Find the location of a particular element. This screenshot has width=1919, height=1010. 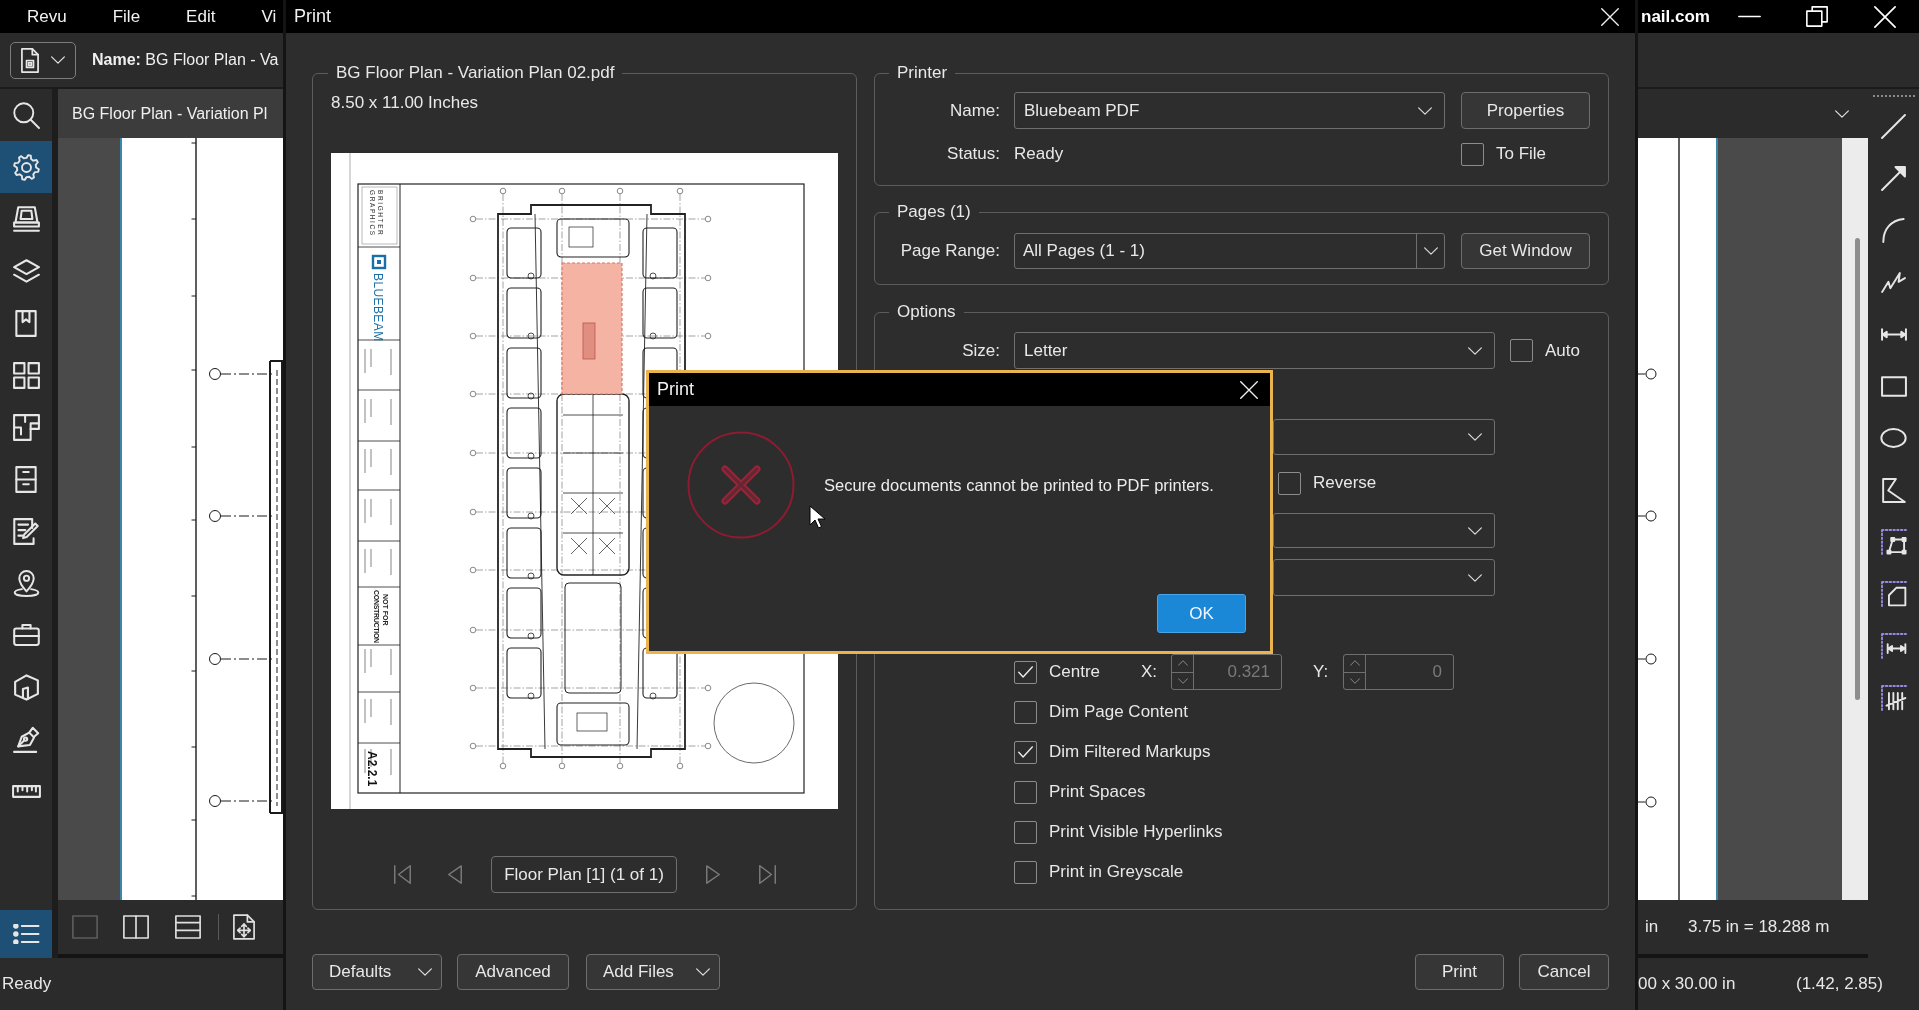

bookmark-icon is located at coordinates (26, 323).